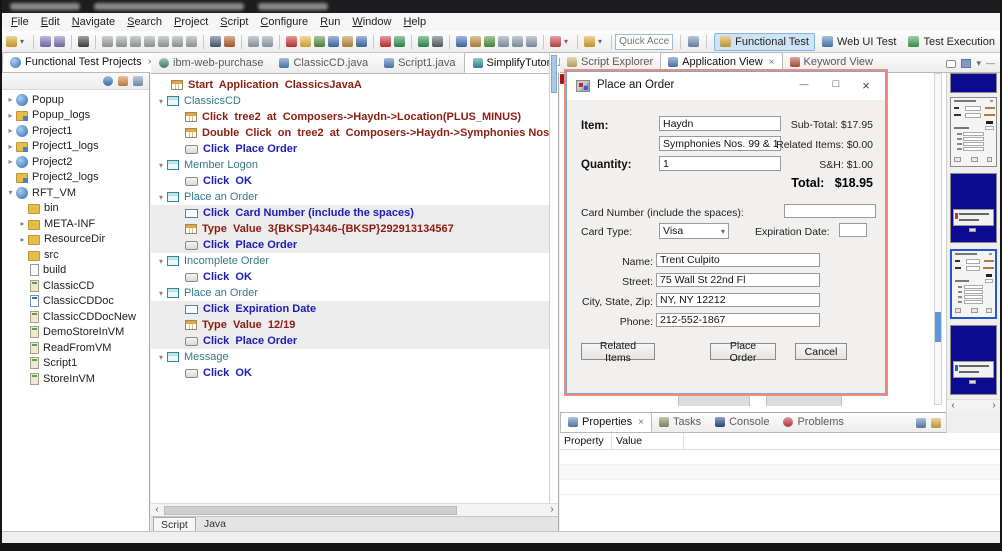  I want to click on chevron-down-icon, so click(567, 41).